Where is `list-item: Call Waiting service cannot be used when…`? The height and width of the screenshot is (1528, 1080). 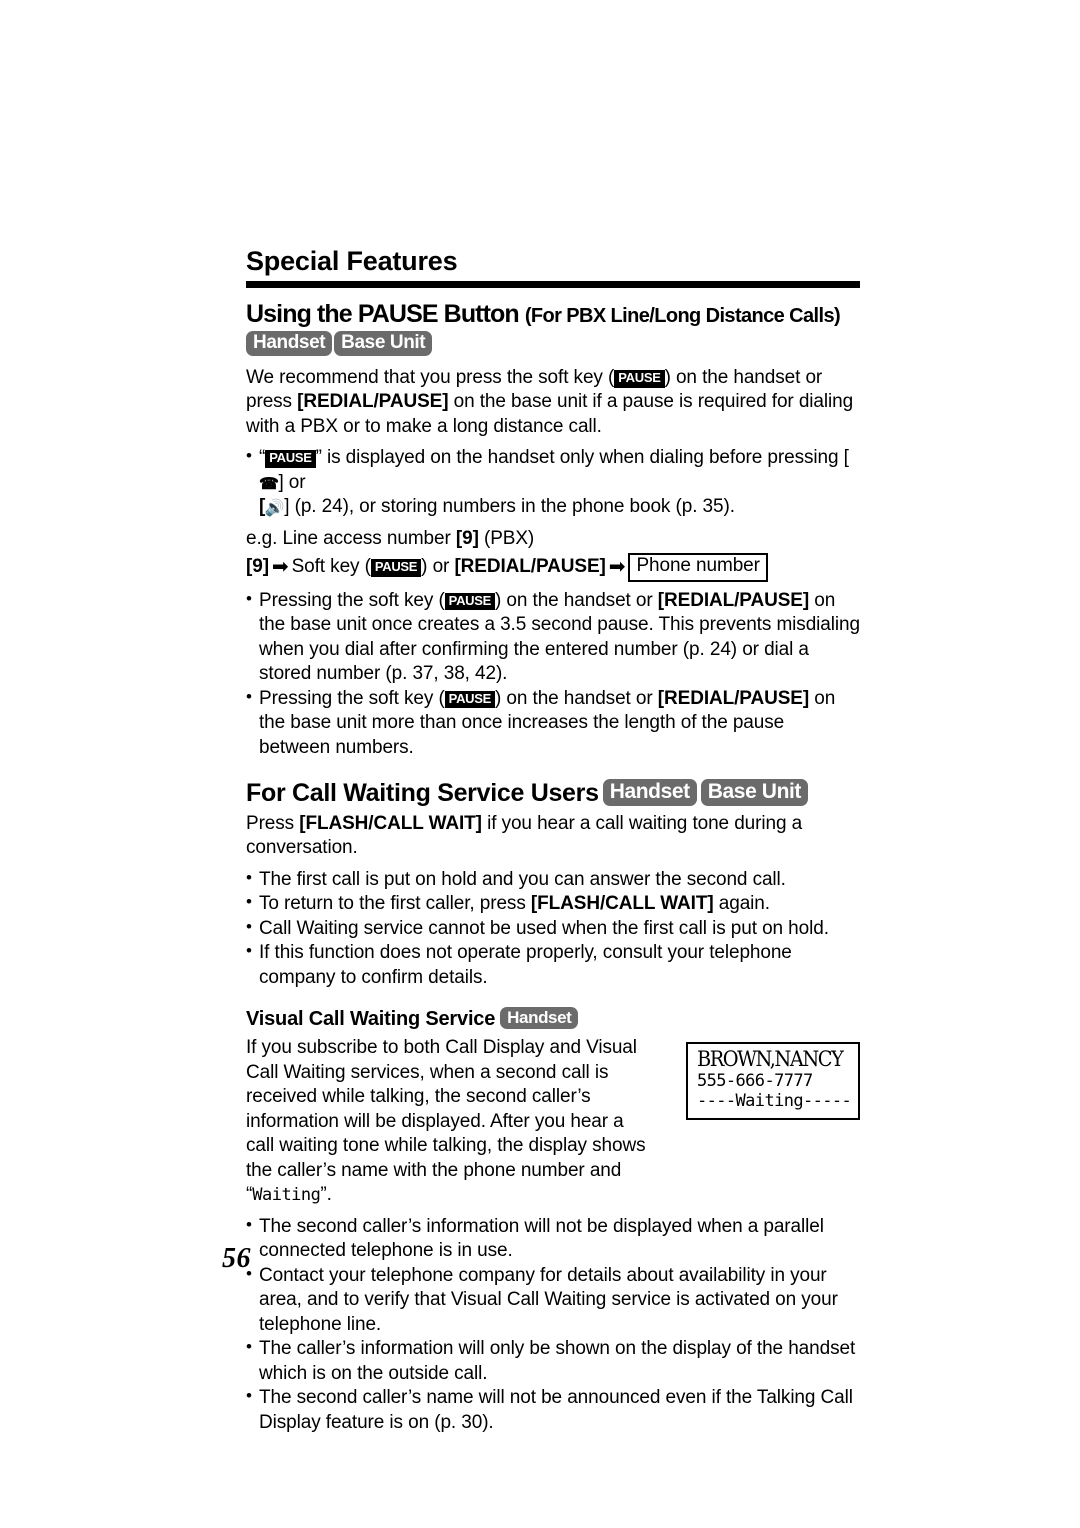
list-item: Call Waiting service cannot be used when… is located at coordinates (553, 929).